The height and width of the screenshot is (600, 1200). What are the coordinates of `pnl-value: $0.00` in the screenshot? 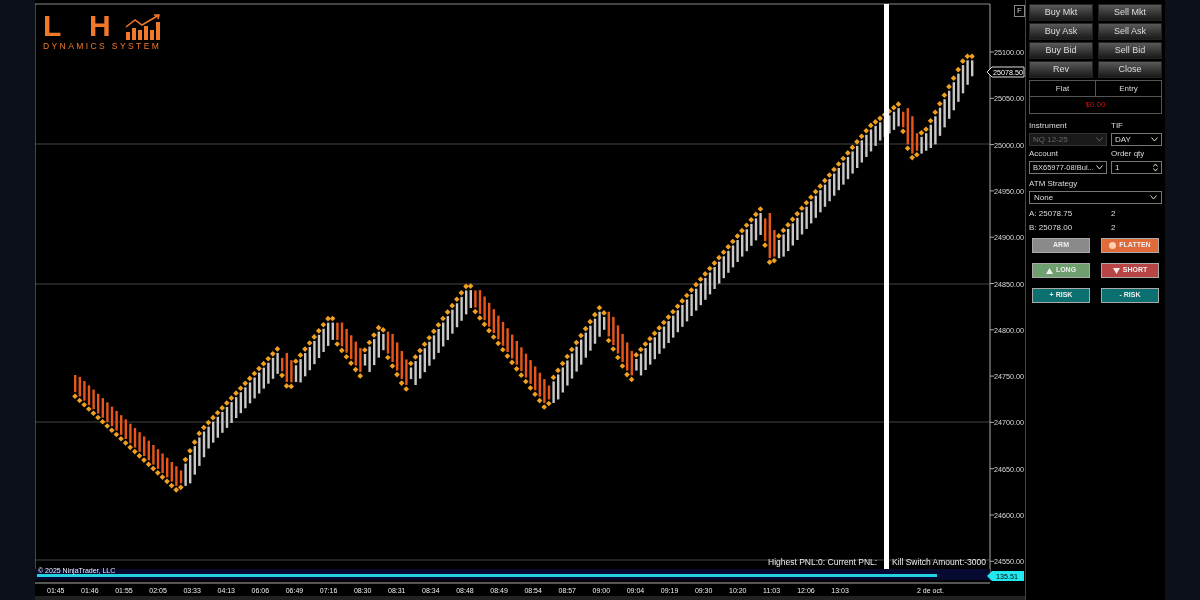 It's located at (1095, 105).